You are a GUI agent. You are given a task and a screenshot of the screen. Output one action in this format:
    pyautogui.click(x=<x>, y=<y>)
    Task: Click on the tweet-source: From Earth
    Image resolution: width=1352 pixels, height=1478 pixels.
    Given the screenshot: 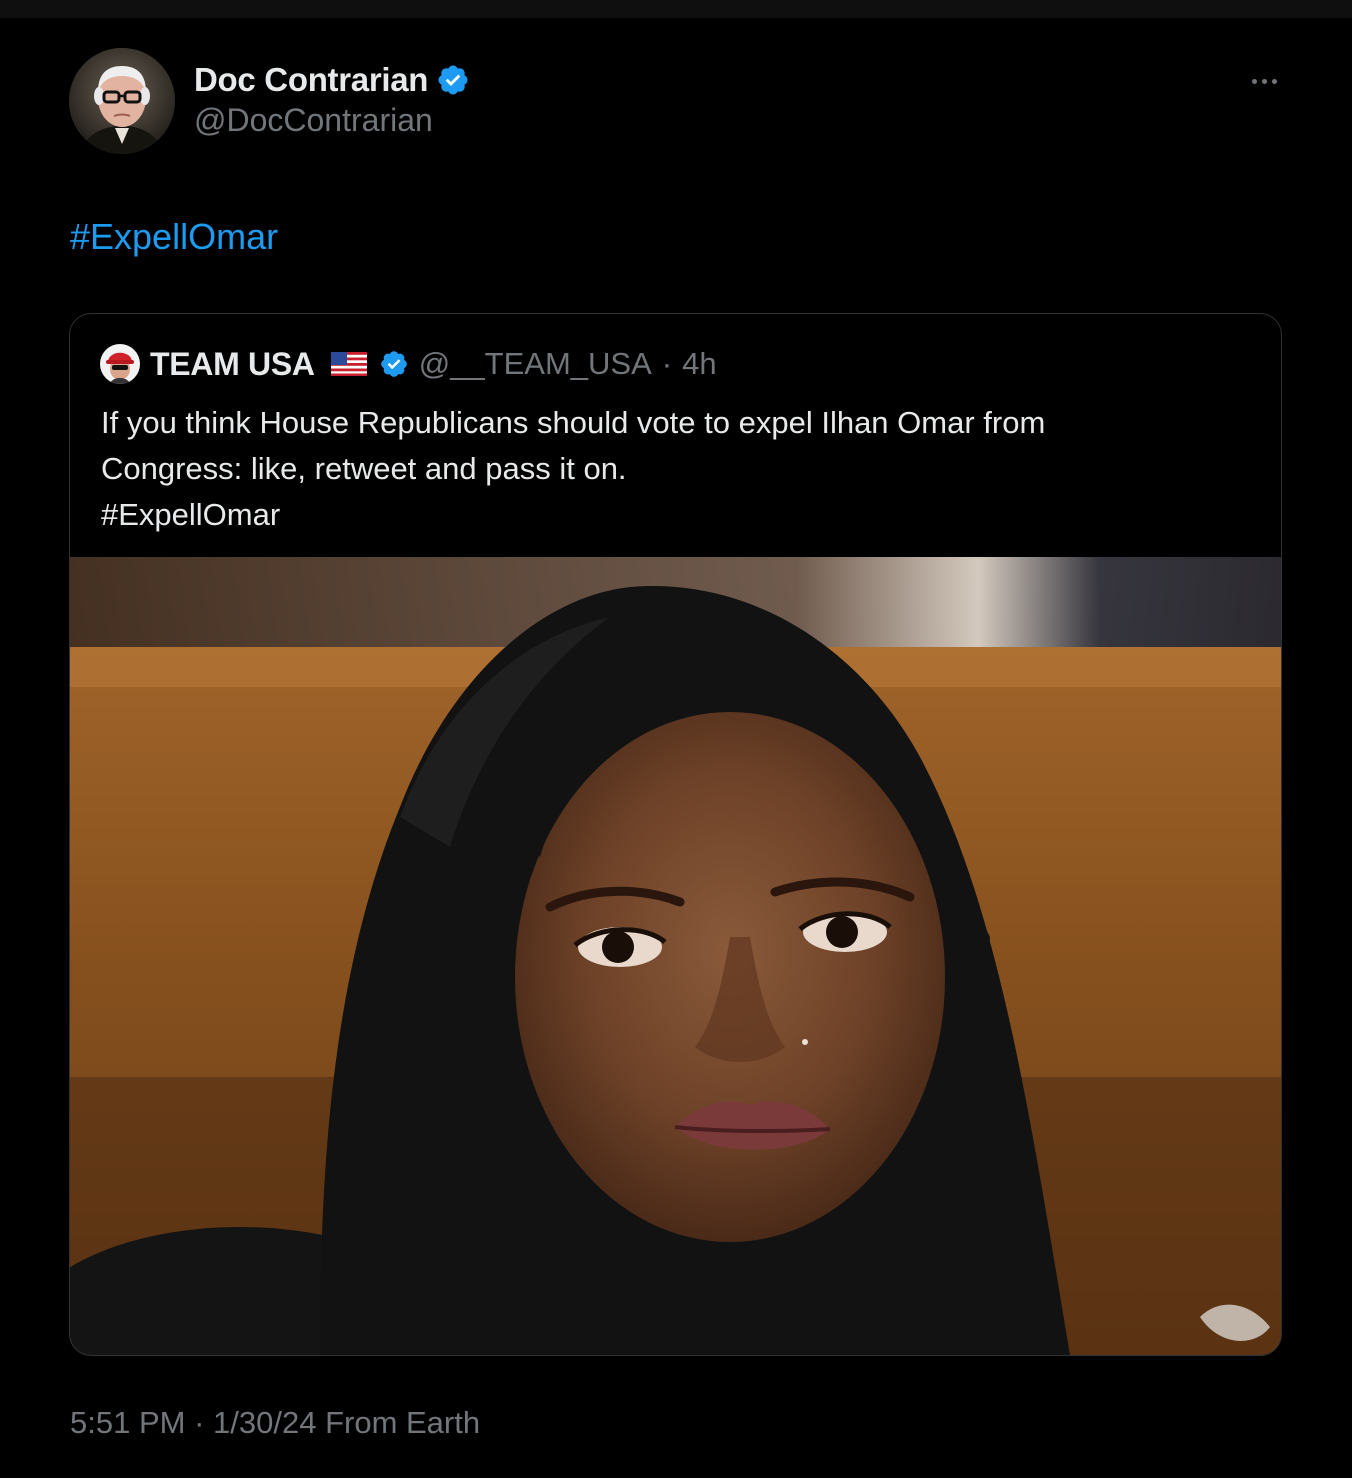 What is the action you would take?
    pyautogui.click(x=398, y=1422)
    